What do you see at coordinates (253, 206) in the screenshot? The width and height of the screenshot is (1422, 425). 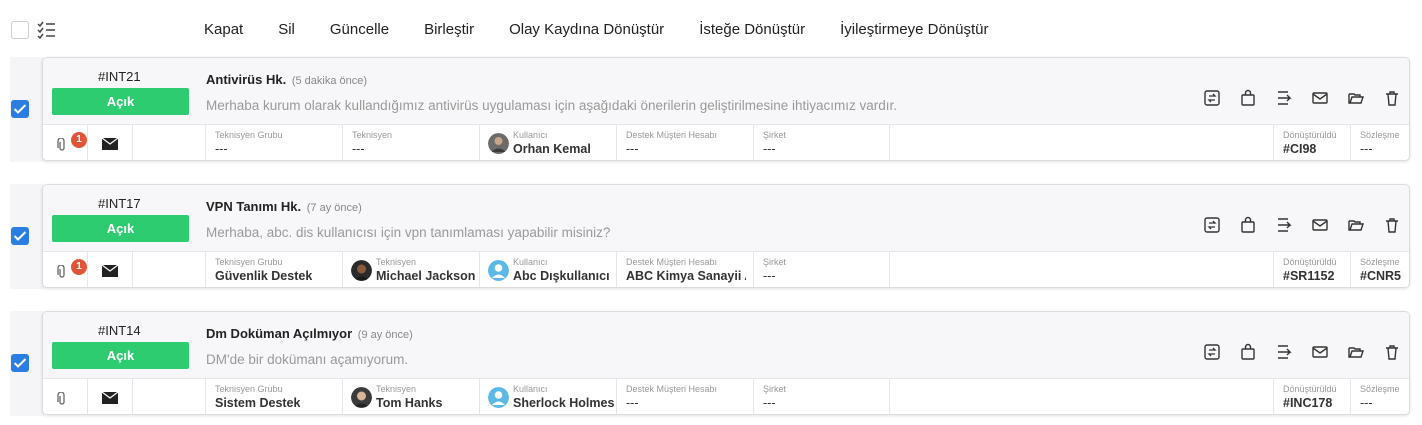 I see `ticket-title: VPN Tanımı Hk.` at bounding box center [253, 206].